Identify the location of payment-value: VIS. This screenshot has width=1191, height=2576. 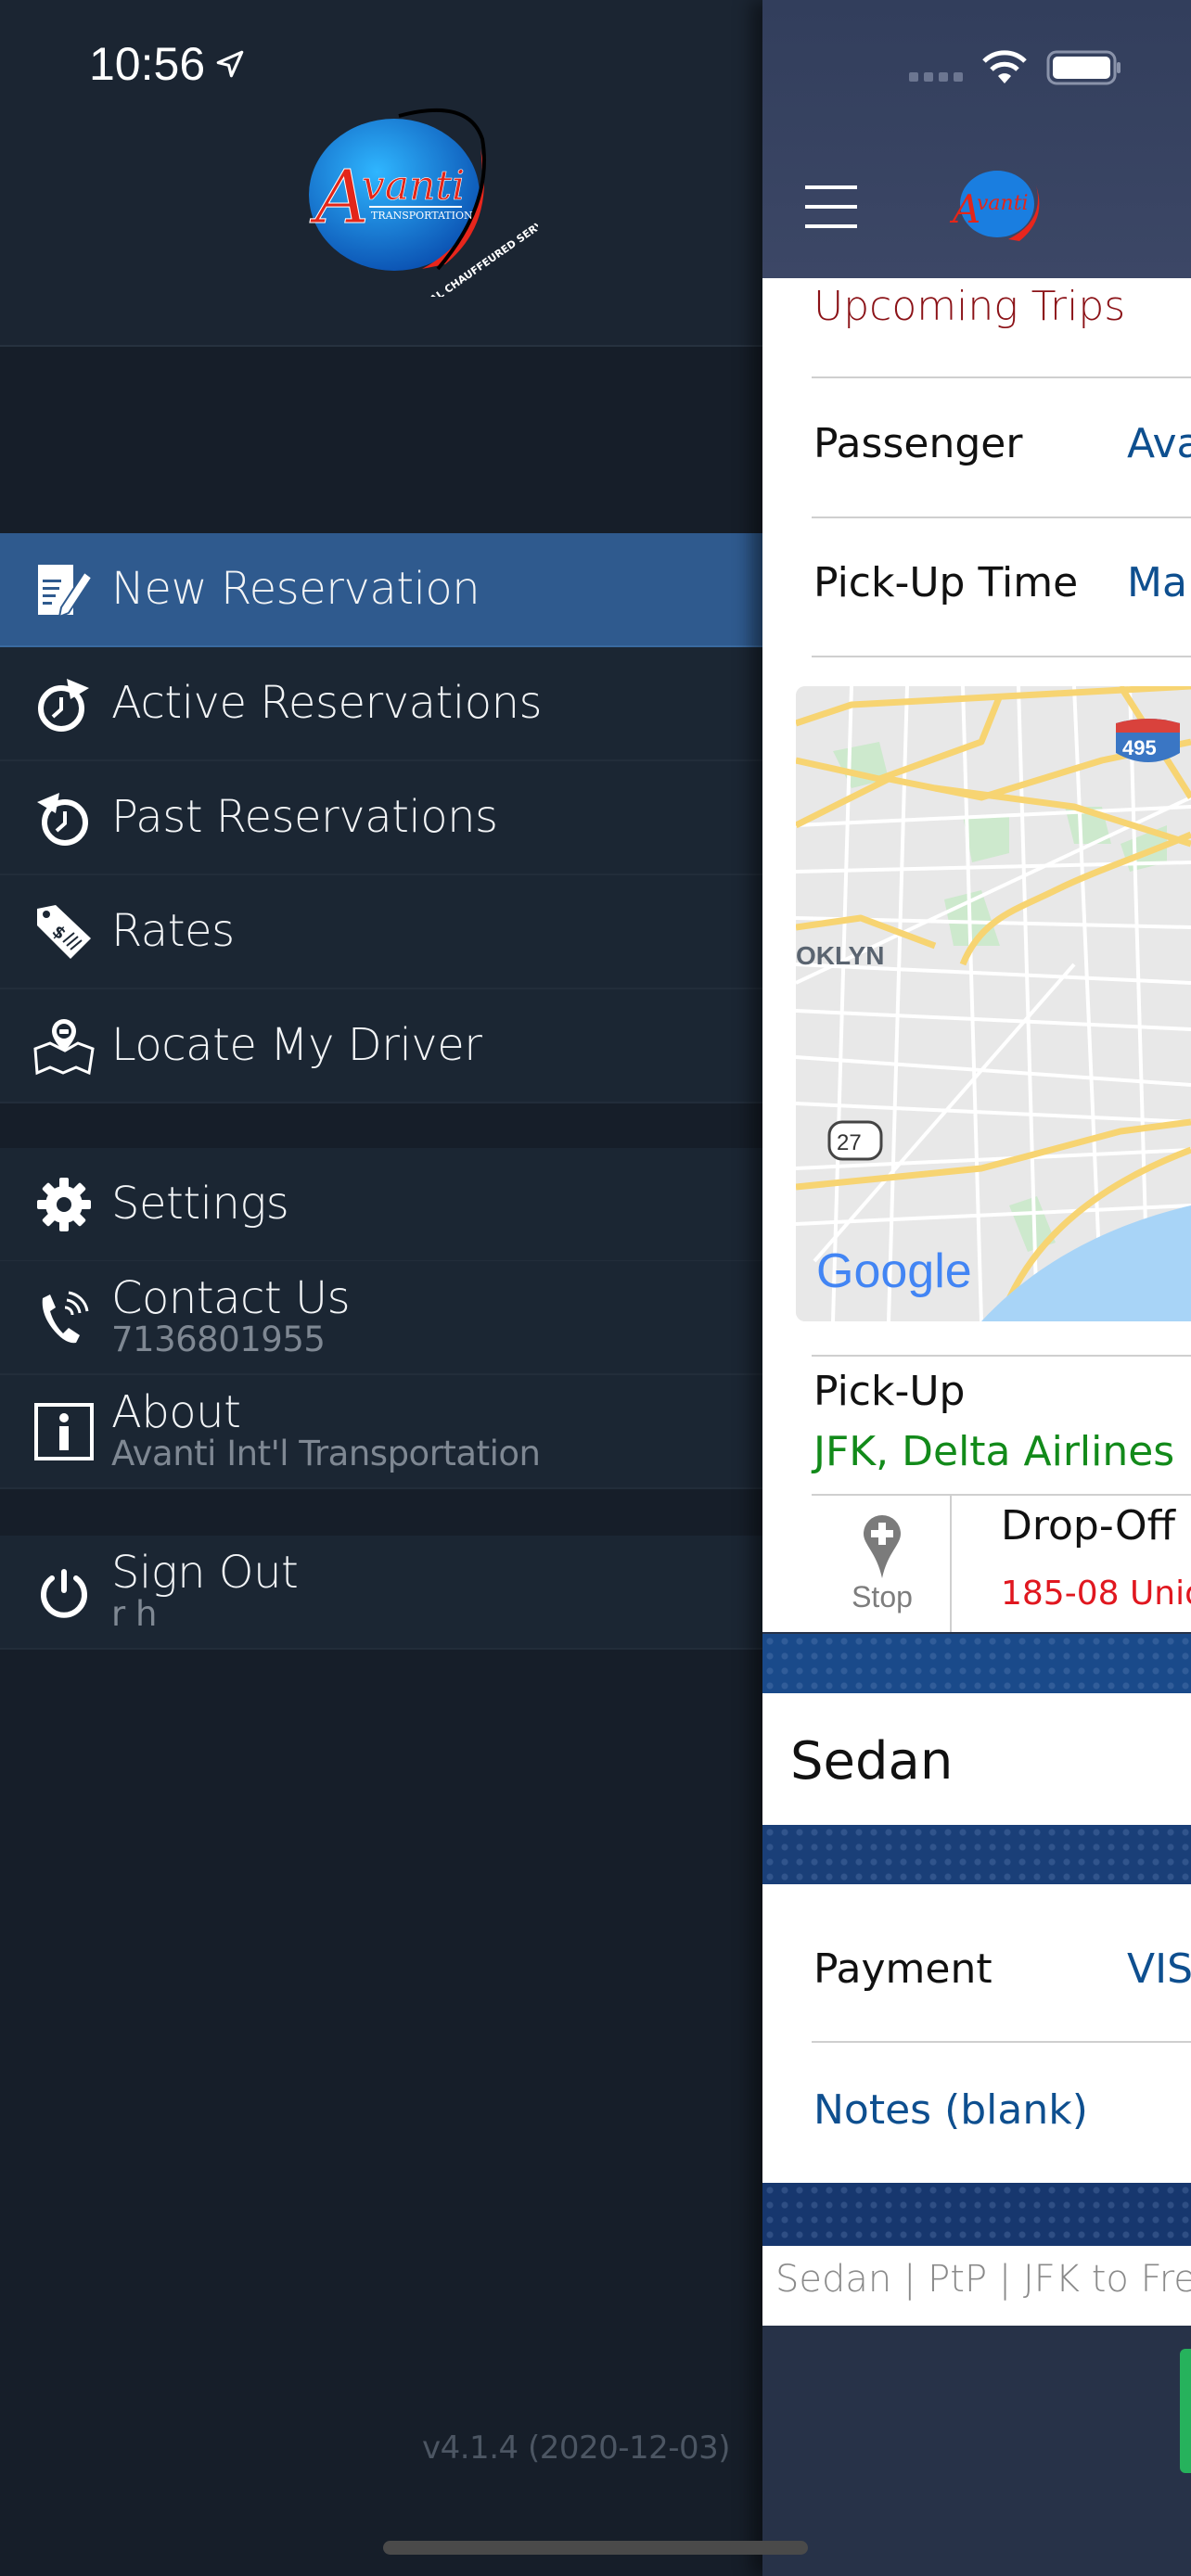
(1159, 1969).